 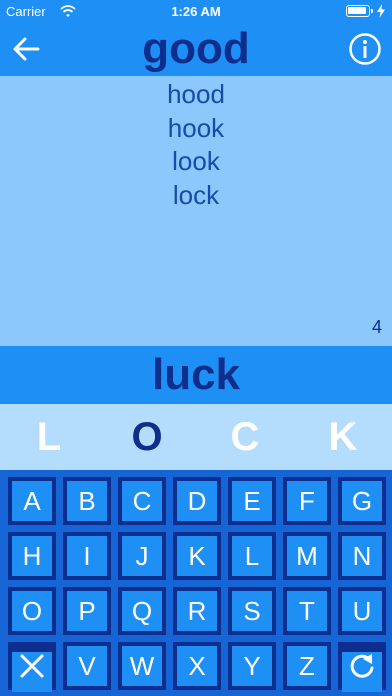 What do you see at coordinates (147, 437) in the screenshot?
I see `letter-slot-2: O` at bounding box center [147, 437].